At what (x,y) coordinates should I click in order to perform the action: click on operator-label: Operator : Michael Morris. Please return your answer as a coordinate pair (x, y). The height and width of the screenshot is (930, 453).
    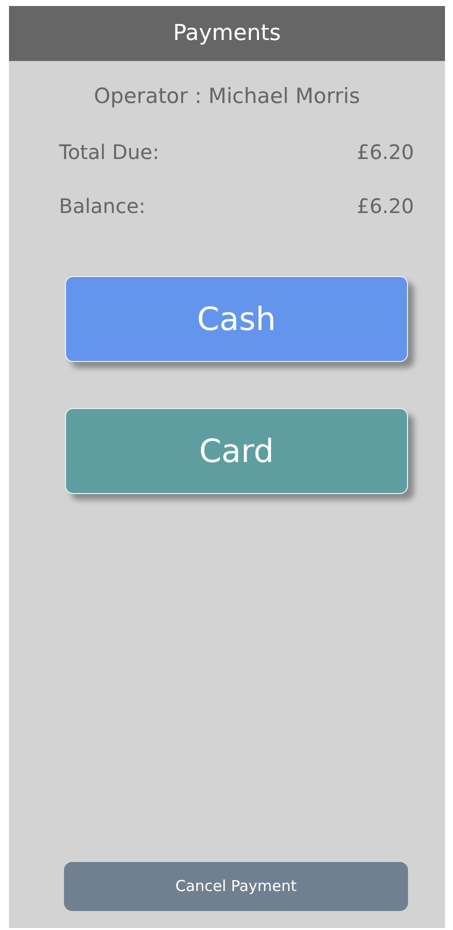
    Looking at the image, I should click on (227, 96).